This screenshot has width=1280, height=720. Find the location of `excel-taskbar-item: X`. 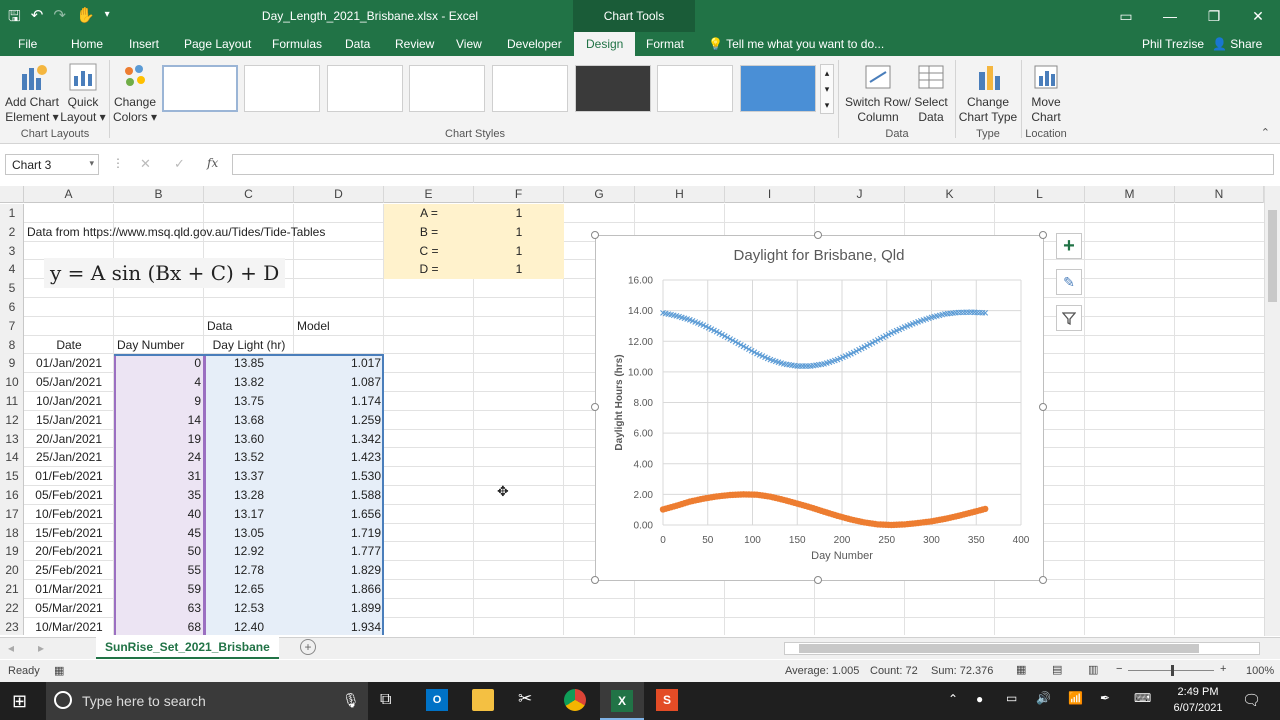

excel-taskbar-item: X is located at coordinates (622, 701).